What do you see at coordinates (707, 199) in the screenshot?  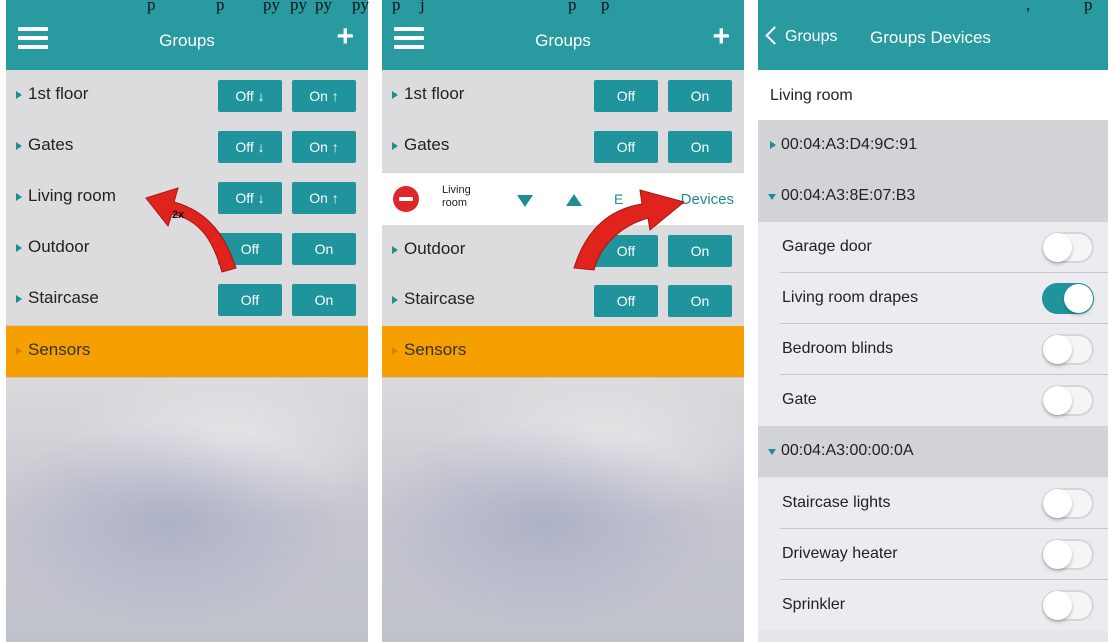 I see `devices-button: Devices` at bounding box center [707, 199].